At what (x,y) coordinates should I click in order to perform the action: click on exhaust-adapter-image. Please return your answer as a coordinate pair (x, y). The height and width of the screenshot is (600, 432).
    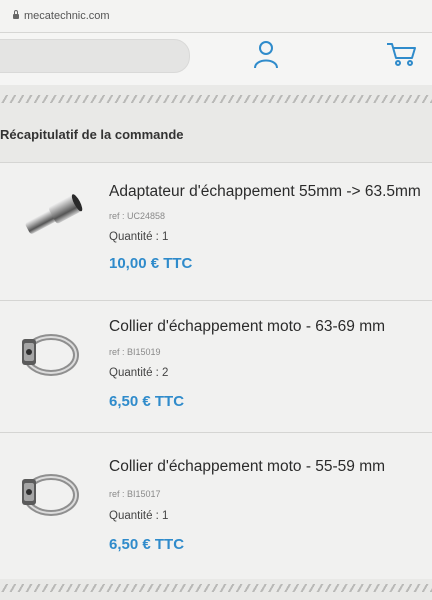
    Looking at the image, I should click on (54, 214).